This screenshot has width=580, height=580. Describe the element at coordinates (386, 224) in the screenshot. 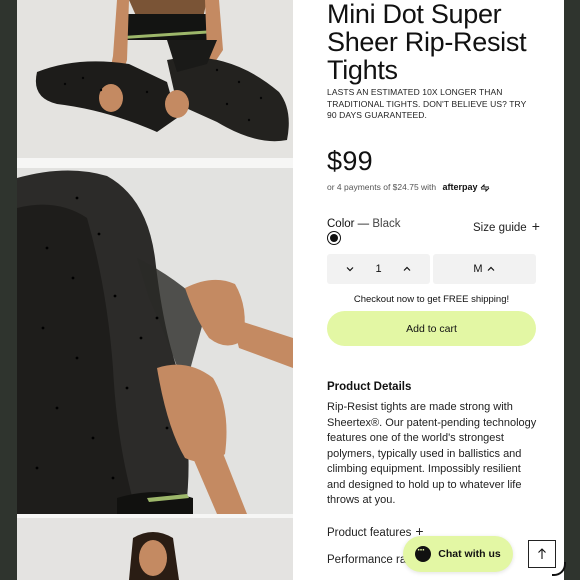

I see `color-value: Black` at that location.